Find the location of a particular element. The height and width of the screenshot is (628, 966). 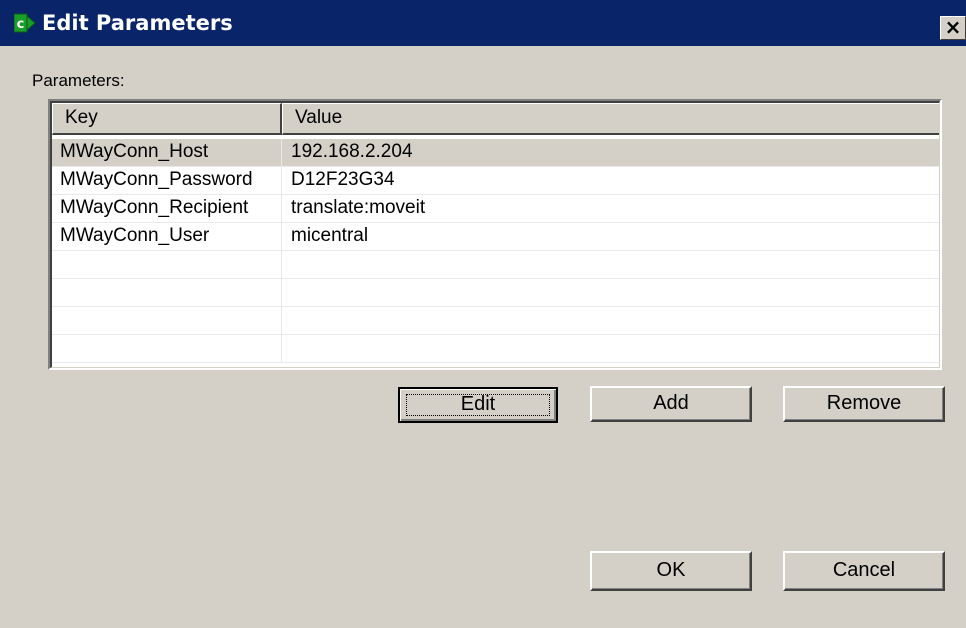

row-key: MWayConn_Password is located at coordinates (167, 181).